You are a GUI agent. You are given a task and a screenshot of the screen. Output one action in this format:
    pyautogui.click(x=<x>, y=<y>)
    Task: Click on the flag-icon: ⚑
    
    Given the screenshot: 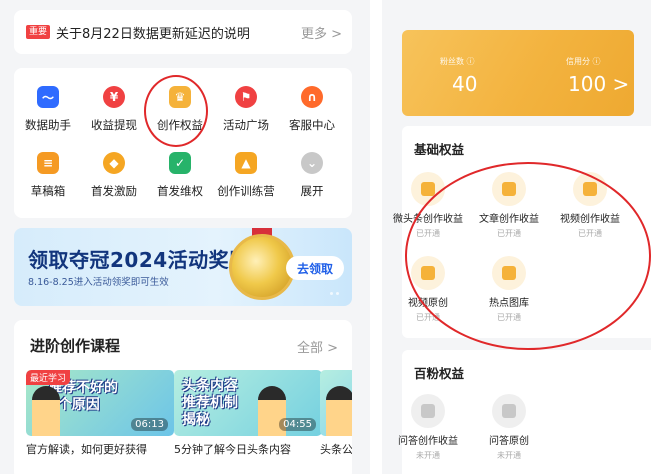 What is the action you would take?
    pyautogui.click(x=246, y=97)
    